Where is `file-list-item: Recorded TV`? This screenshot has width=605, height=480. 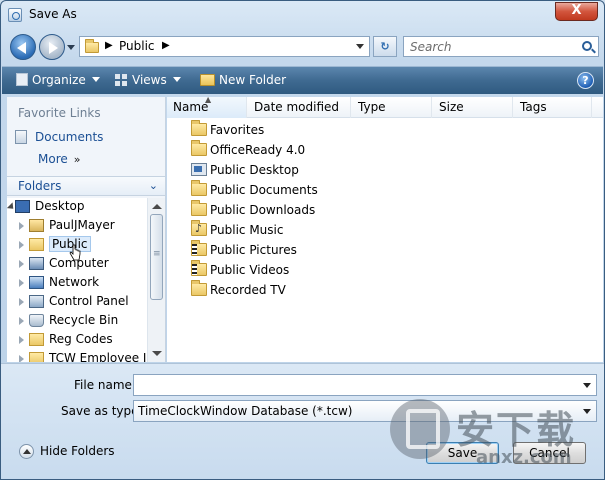
file-list-item: Recorded TV is located at coordinates (238, 291).